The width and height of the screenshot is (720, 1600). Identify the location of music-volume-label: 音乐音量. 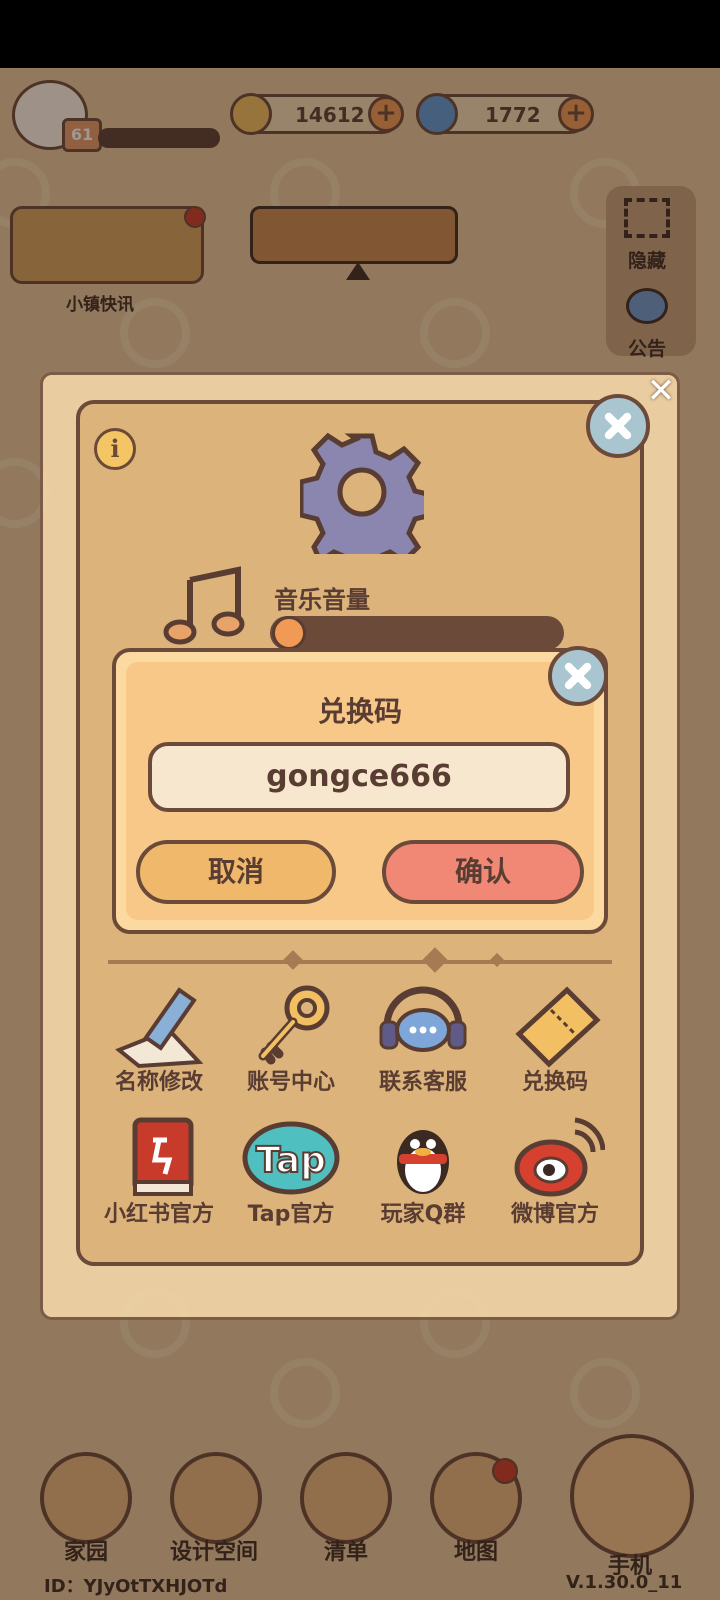
(322, 600).